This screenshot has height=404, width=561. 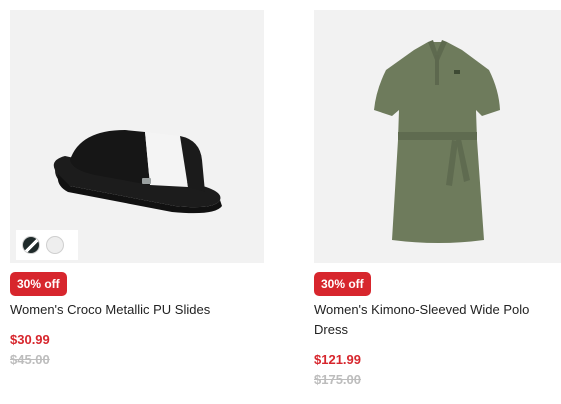 I want to click on color-swatches, so click(x=47, y=245).